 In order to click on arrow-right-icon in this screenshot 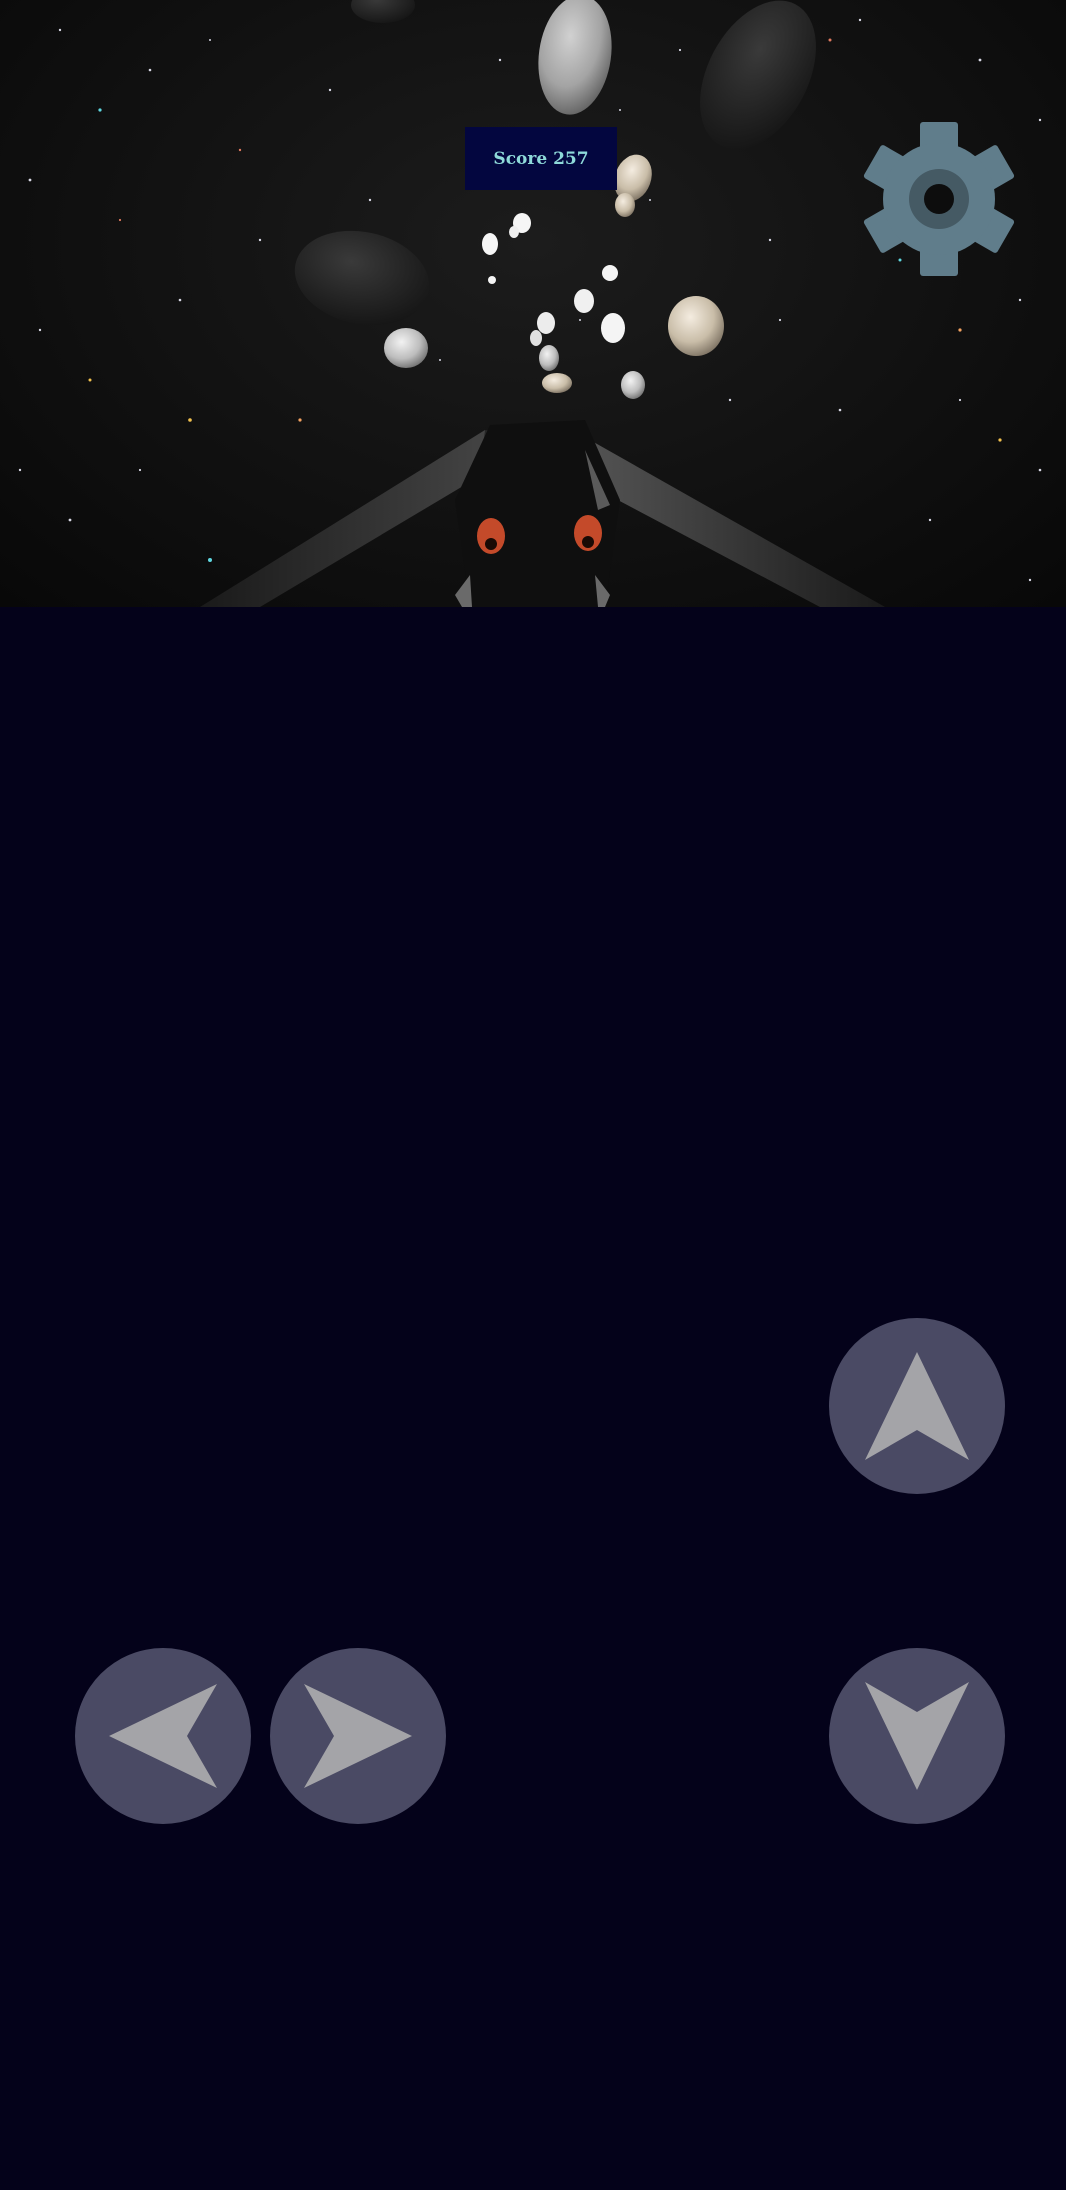, I will do `click(358, 1736)`.